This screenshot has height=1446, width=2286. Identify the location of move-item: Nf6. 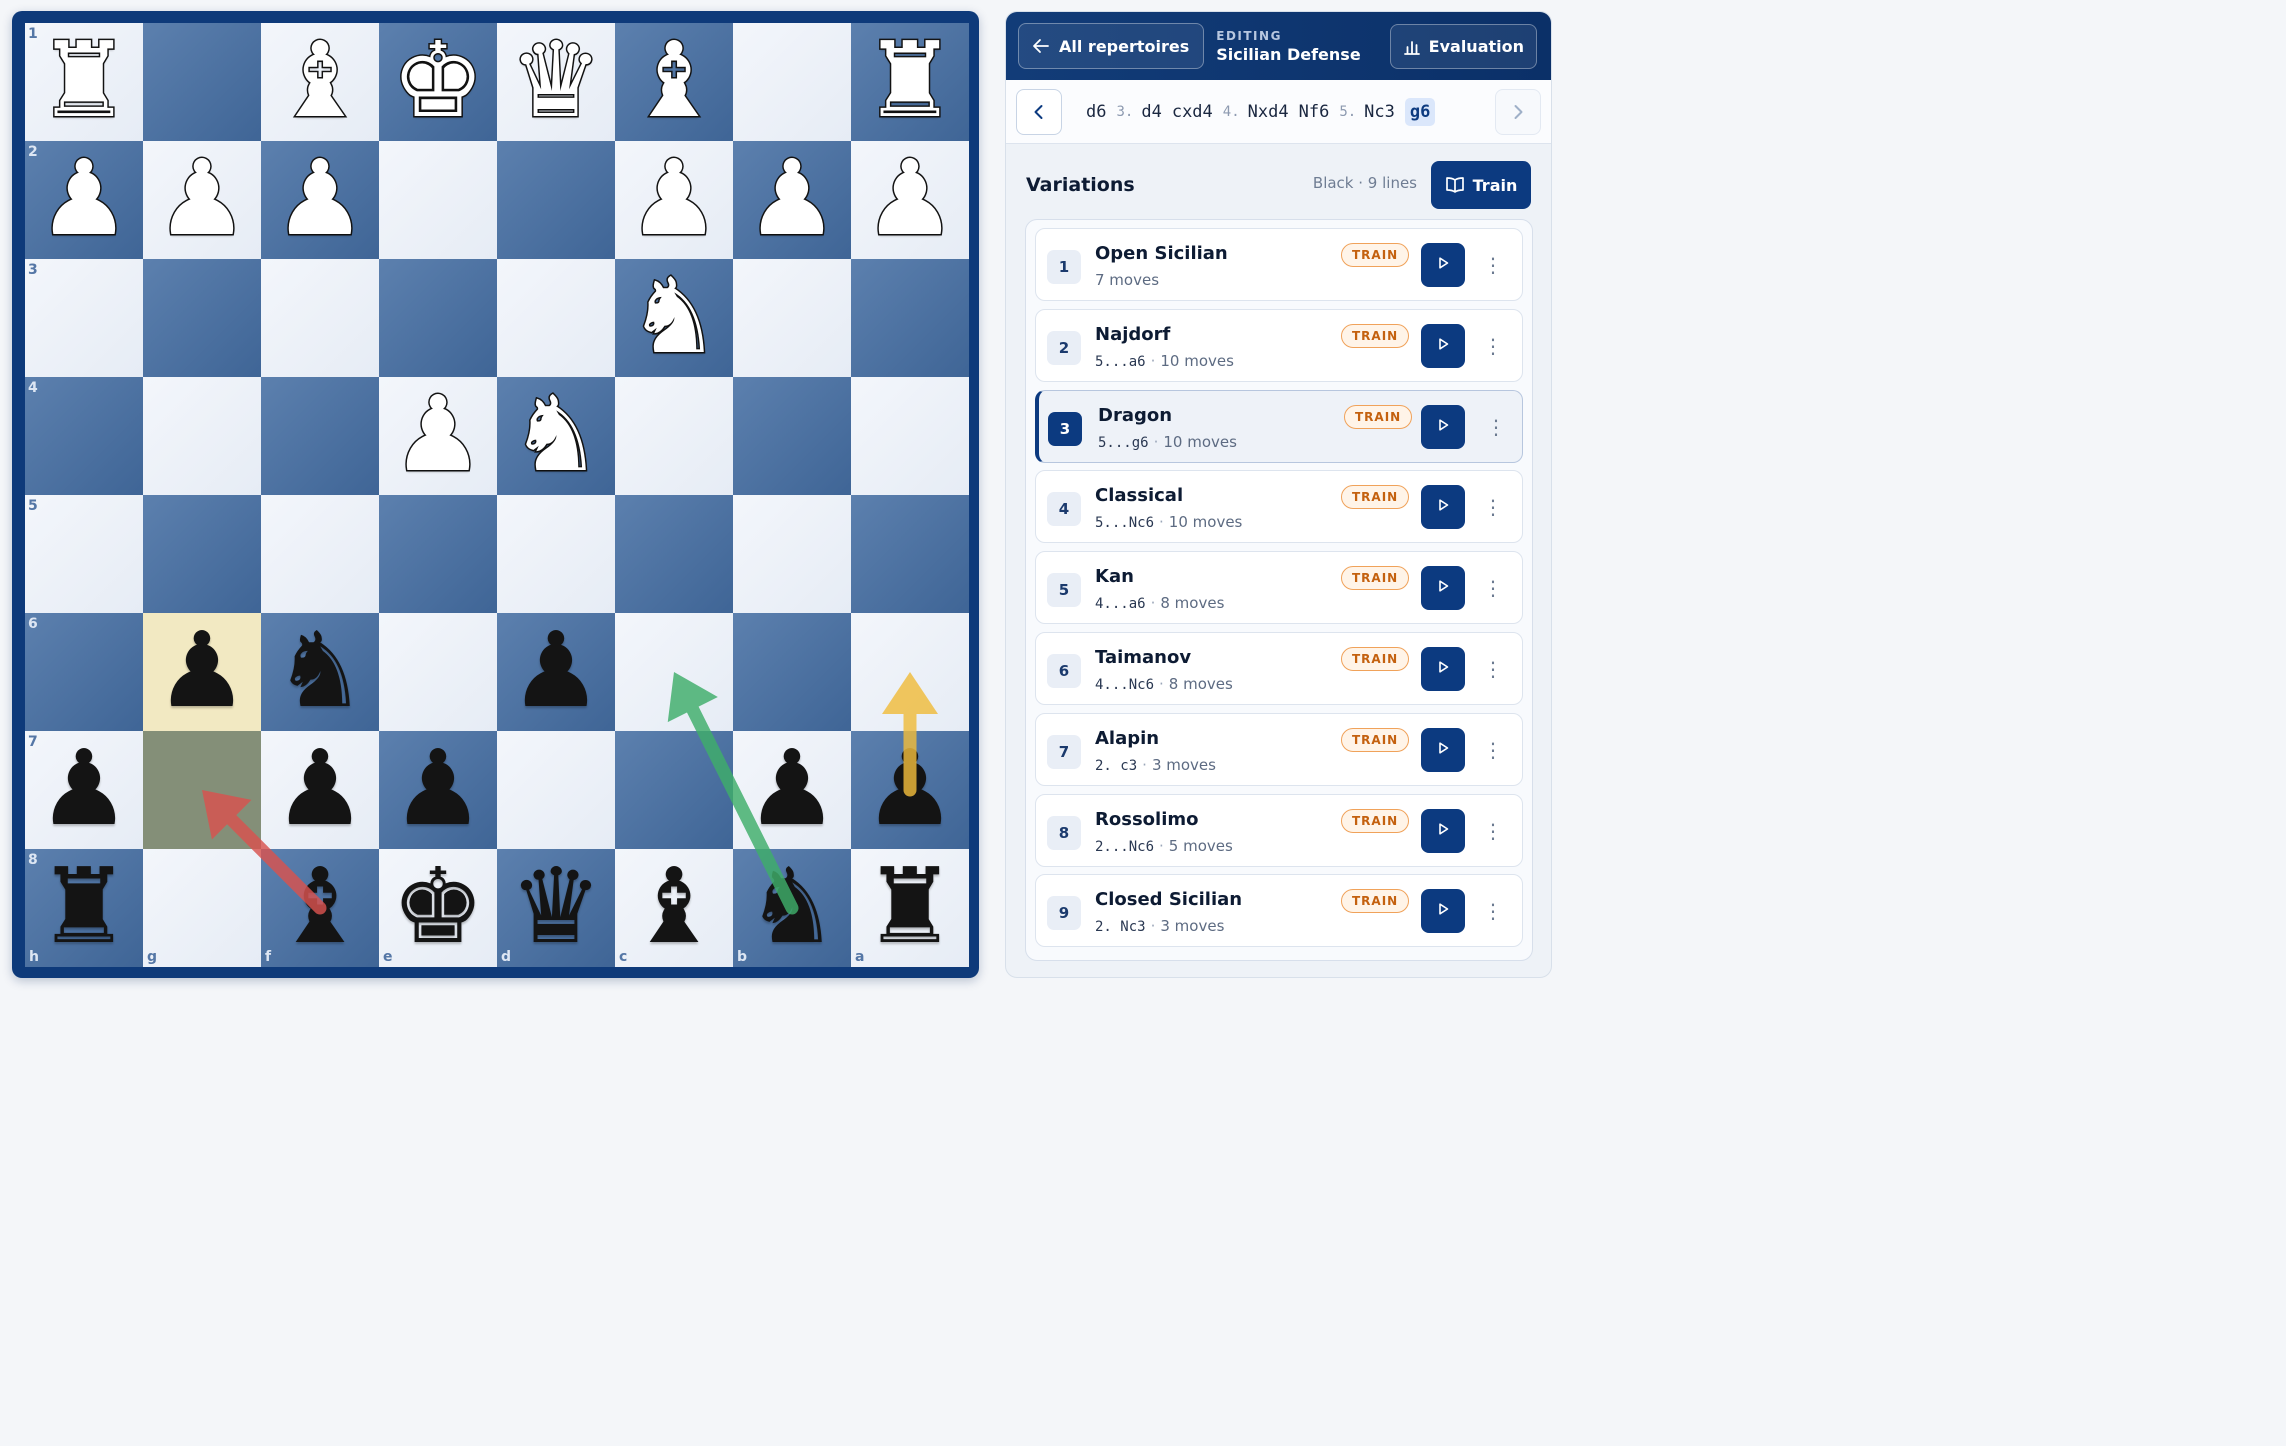
(1314, 112).